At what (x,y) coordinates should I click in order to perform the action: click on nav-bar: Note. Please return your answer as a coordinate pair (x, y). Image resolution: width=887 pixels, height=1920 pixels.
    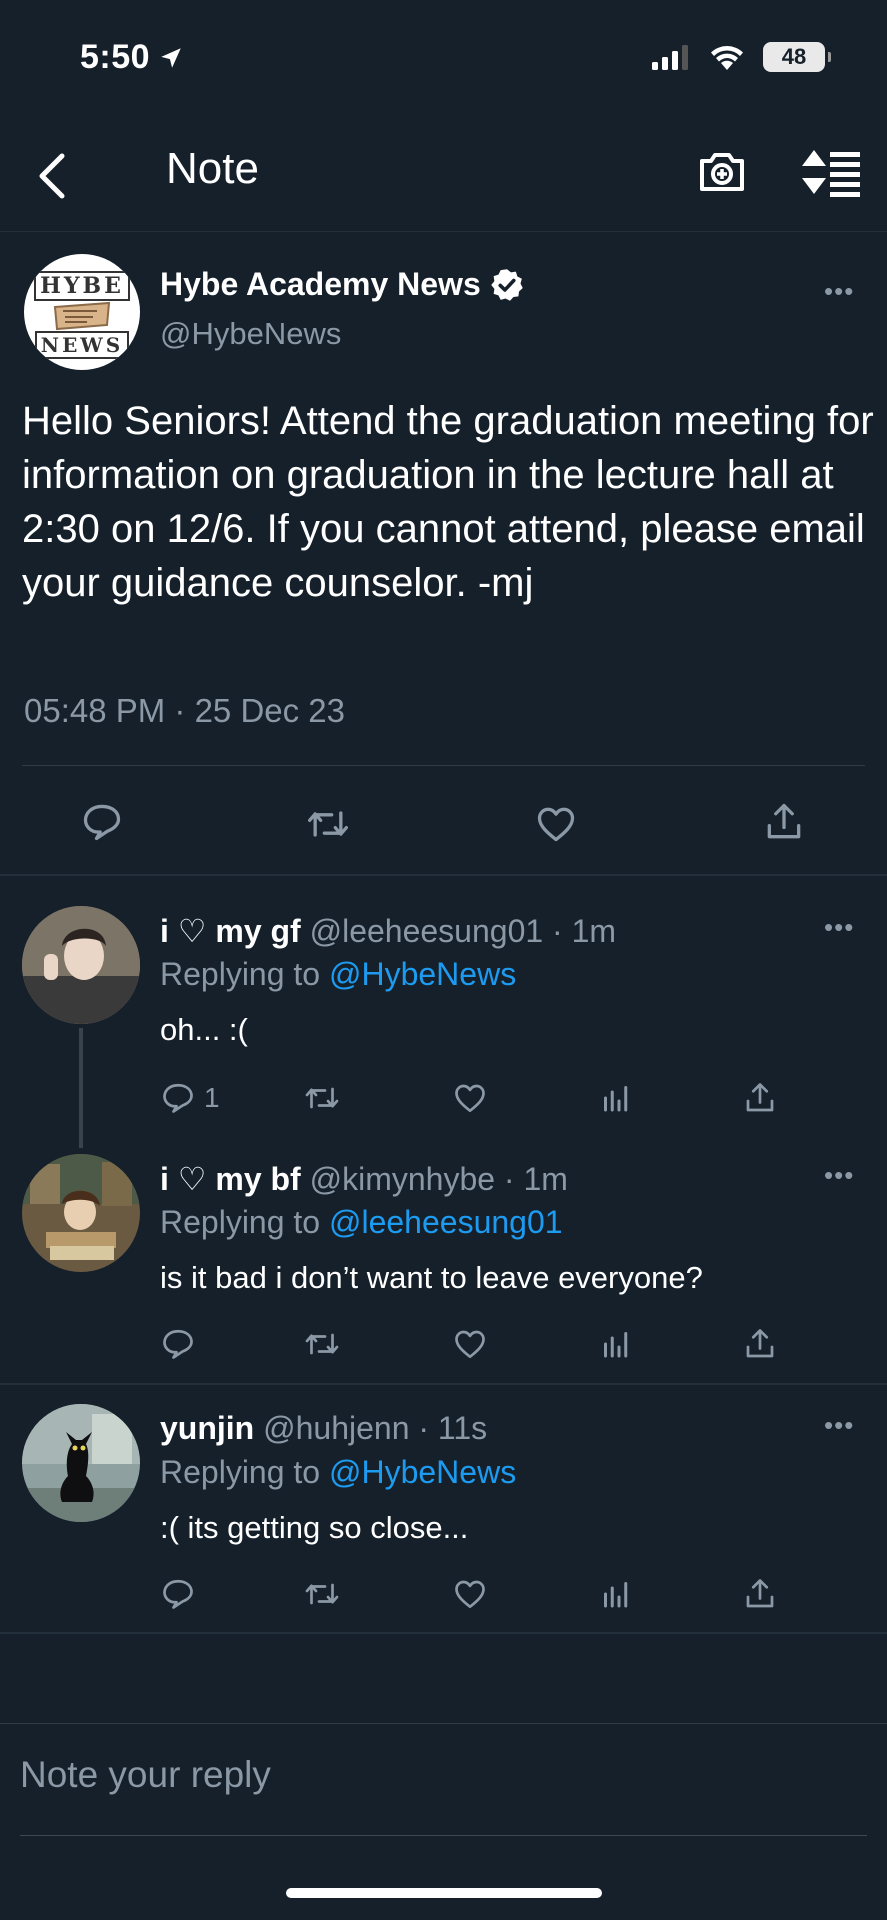
    Looking at the image, I should click on (443, 176).